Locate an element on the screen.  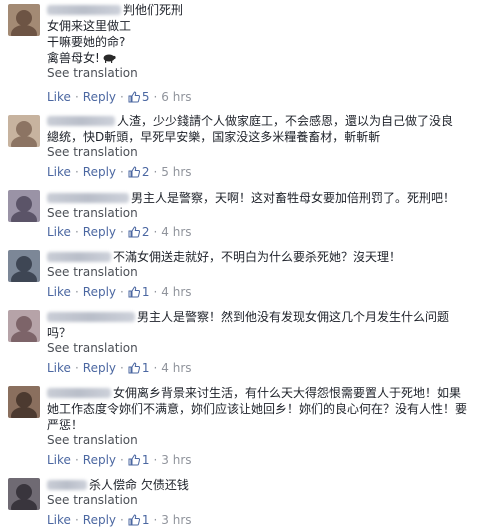
commenter-name-redacted is located at coordinates (67, 485).